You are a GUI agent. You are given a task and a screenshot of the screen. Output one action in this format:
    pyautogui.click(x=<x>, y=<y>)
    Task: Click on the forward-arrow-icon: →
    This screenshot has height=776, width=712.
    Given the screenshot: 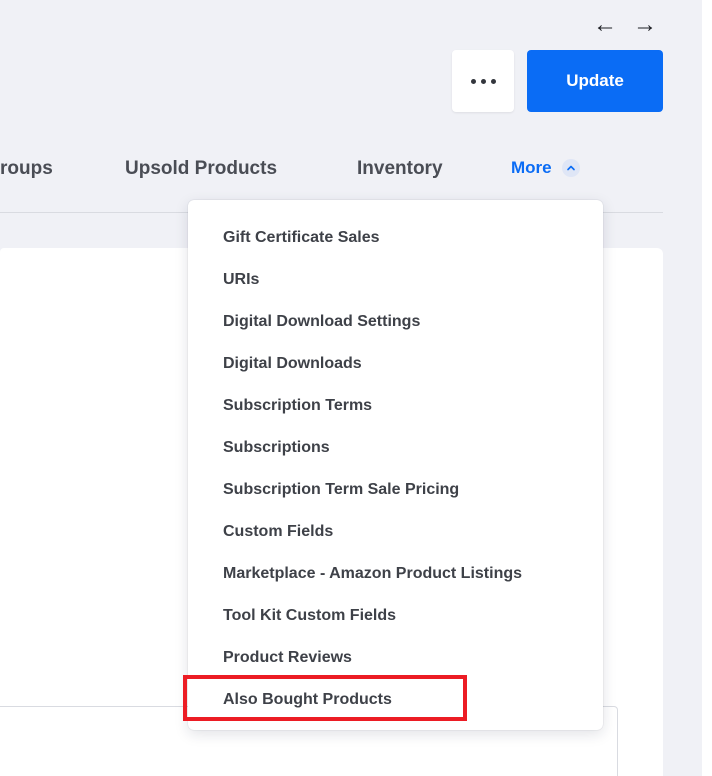 What is the action you would take?
    pyautogui.click(x=645, y=24)
    